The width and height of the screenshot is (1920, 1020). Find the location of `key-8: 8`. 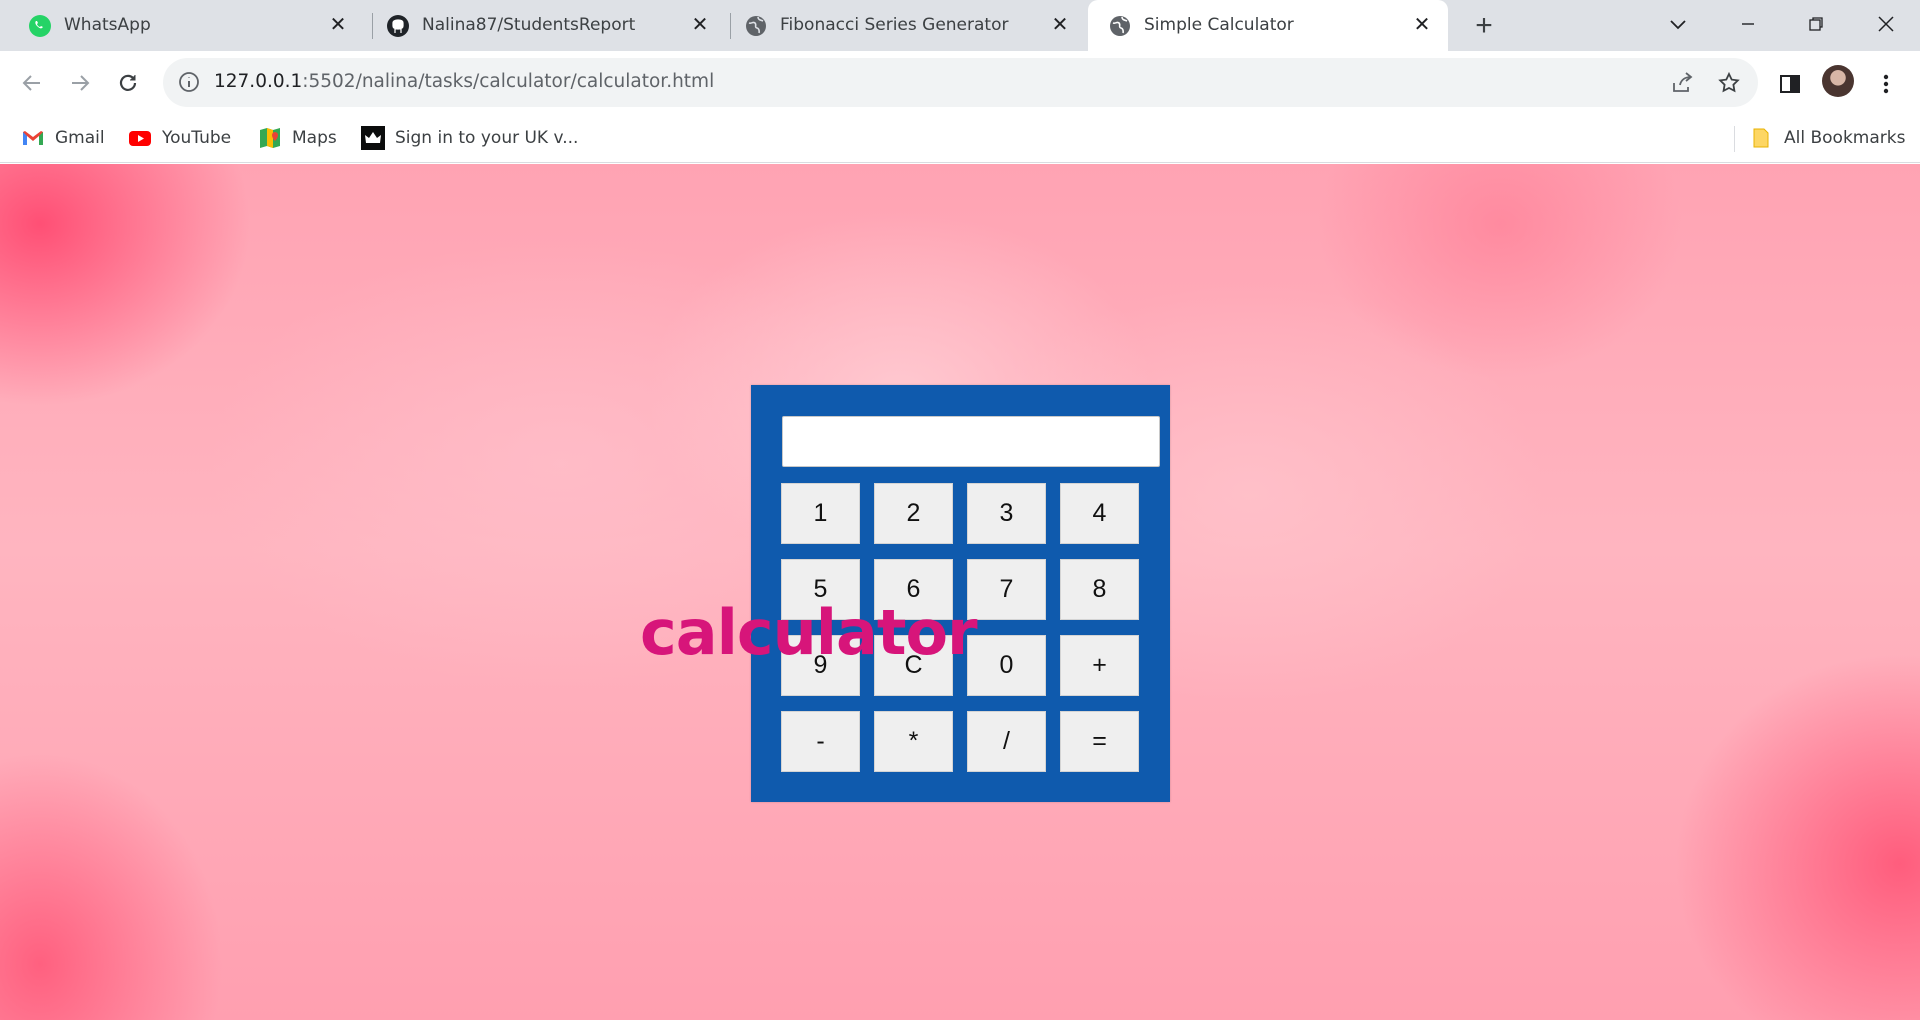

key-8: 8 is located at coordinates (1099, 589).